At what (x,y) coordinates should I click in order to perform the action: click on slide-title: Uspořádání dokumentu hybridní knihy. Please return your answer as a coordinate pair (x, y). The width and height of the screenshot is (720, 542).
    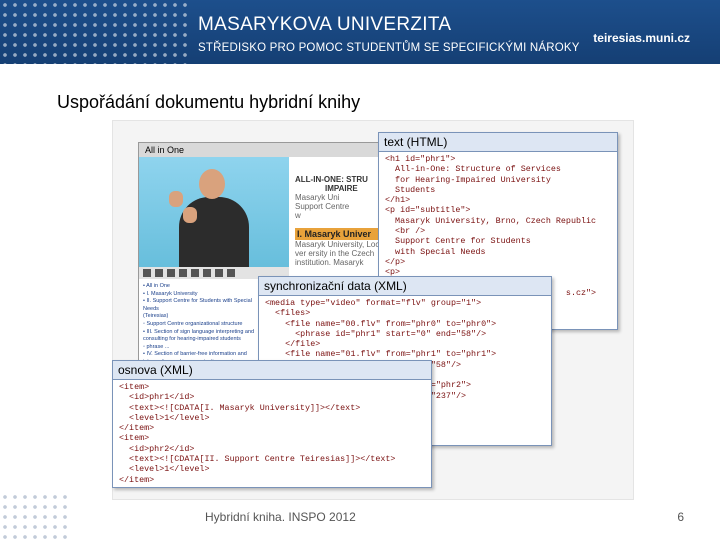
    Looking at the image, I should click on (209, 102).